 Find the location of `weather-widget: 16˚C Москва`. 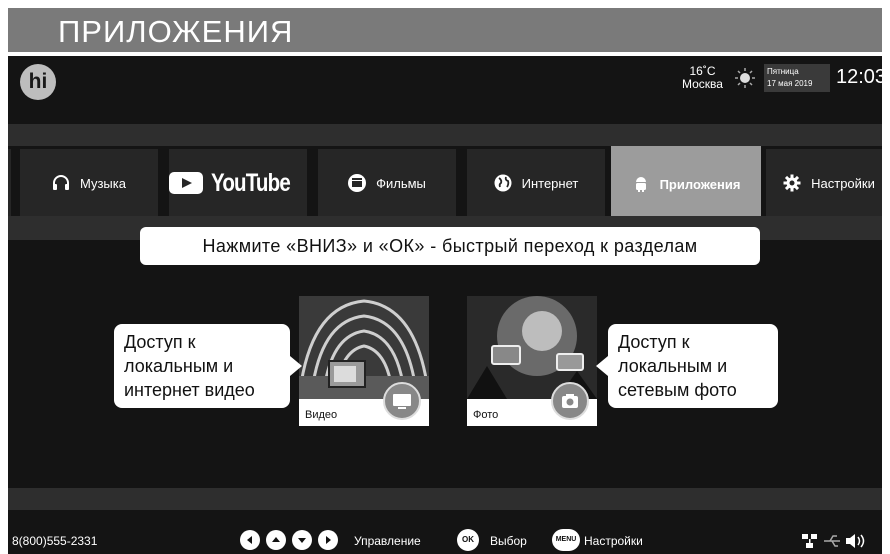

weather-widget: 16˚C Москва is located at coordinates (702, 78).